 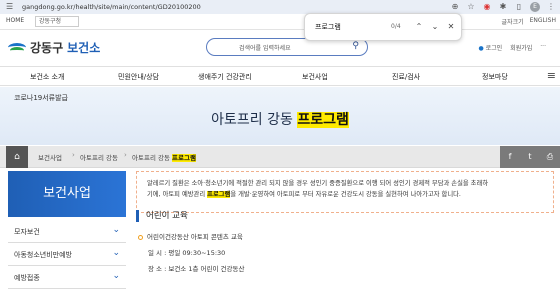 I want to click on find-in-page-bar: 프로그램 0/4 ⌃ ⌄ ✕, so click(x=383, y=27).